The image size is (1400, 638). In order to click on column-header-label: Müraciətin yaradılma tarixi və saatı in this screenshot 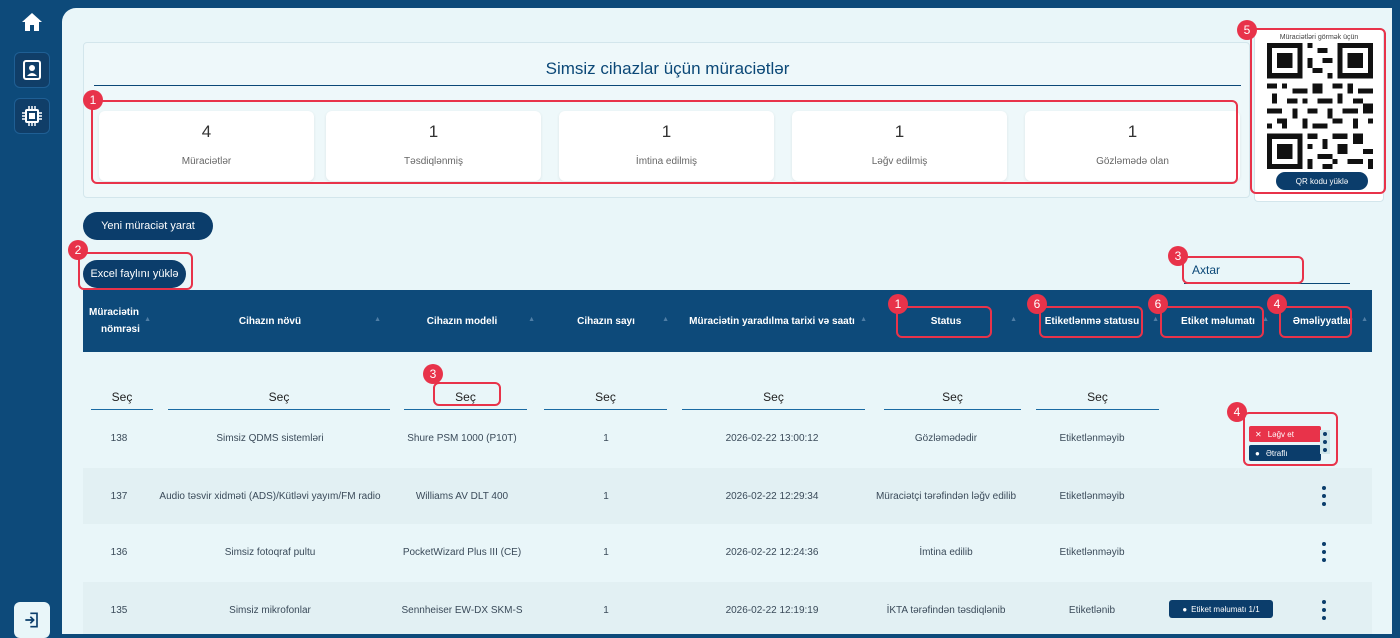, I will do `click(772, 321)`.